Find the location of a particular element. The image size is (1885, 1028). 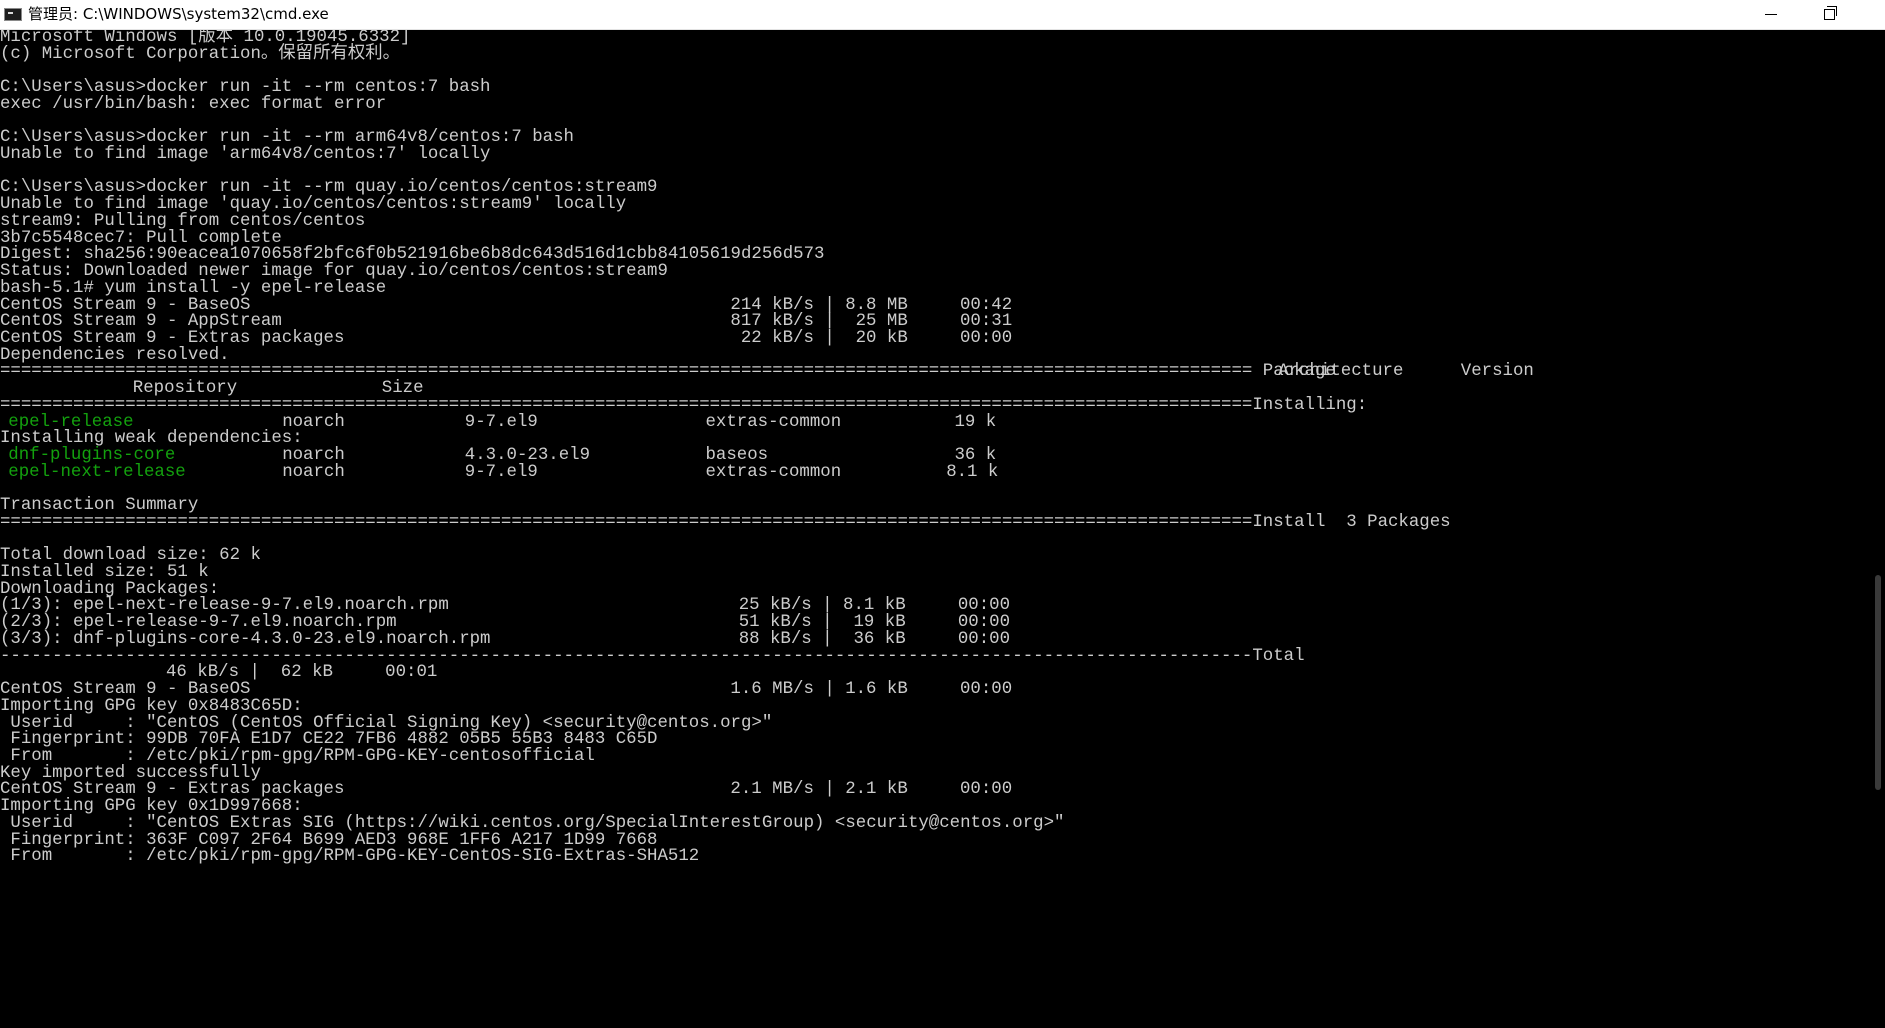

console-text: exec /usr/bin/bash: exec format error is located at coordinates (193, 104).